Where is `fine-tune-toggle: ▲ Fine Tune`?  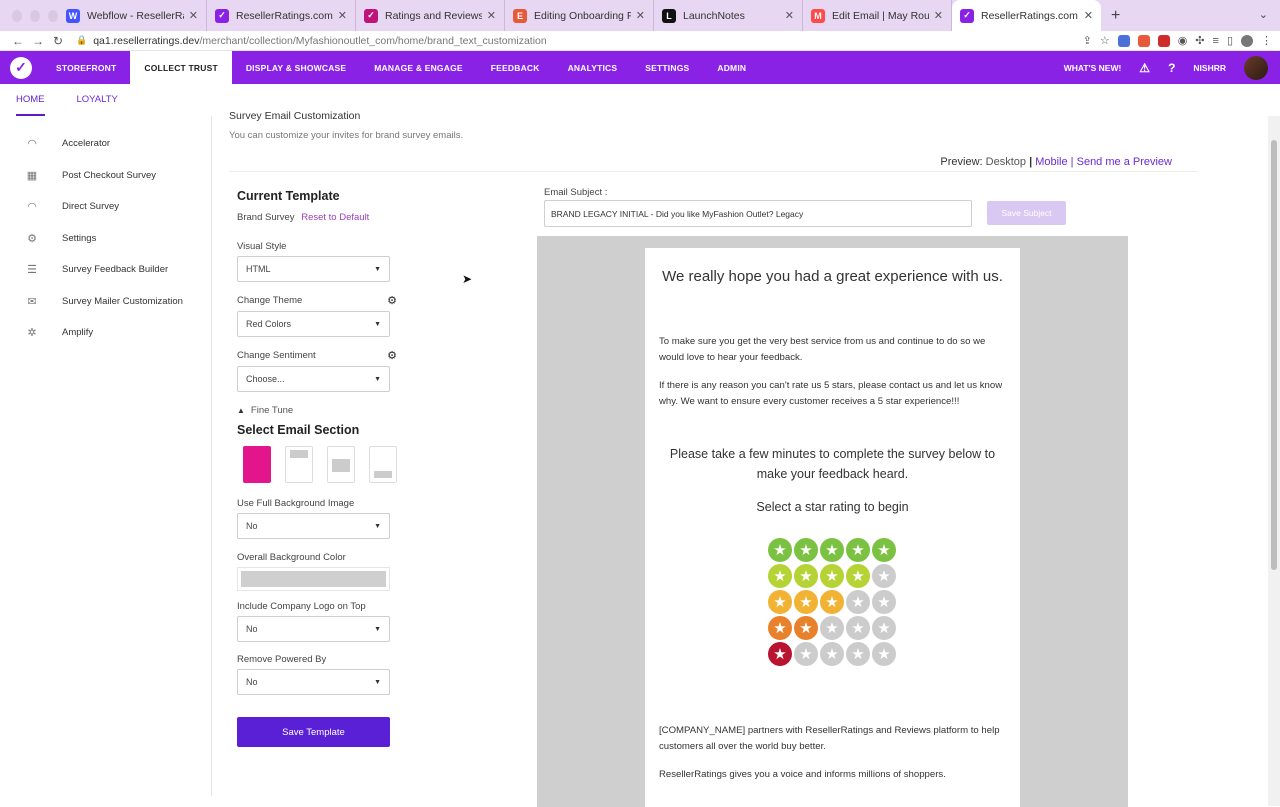
fine-tune-toggle: ▲ Fine Tune is located at coordinates (317, 410).